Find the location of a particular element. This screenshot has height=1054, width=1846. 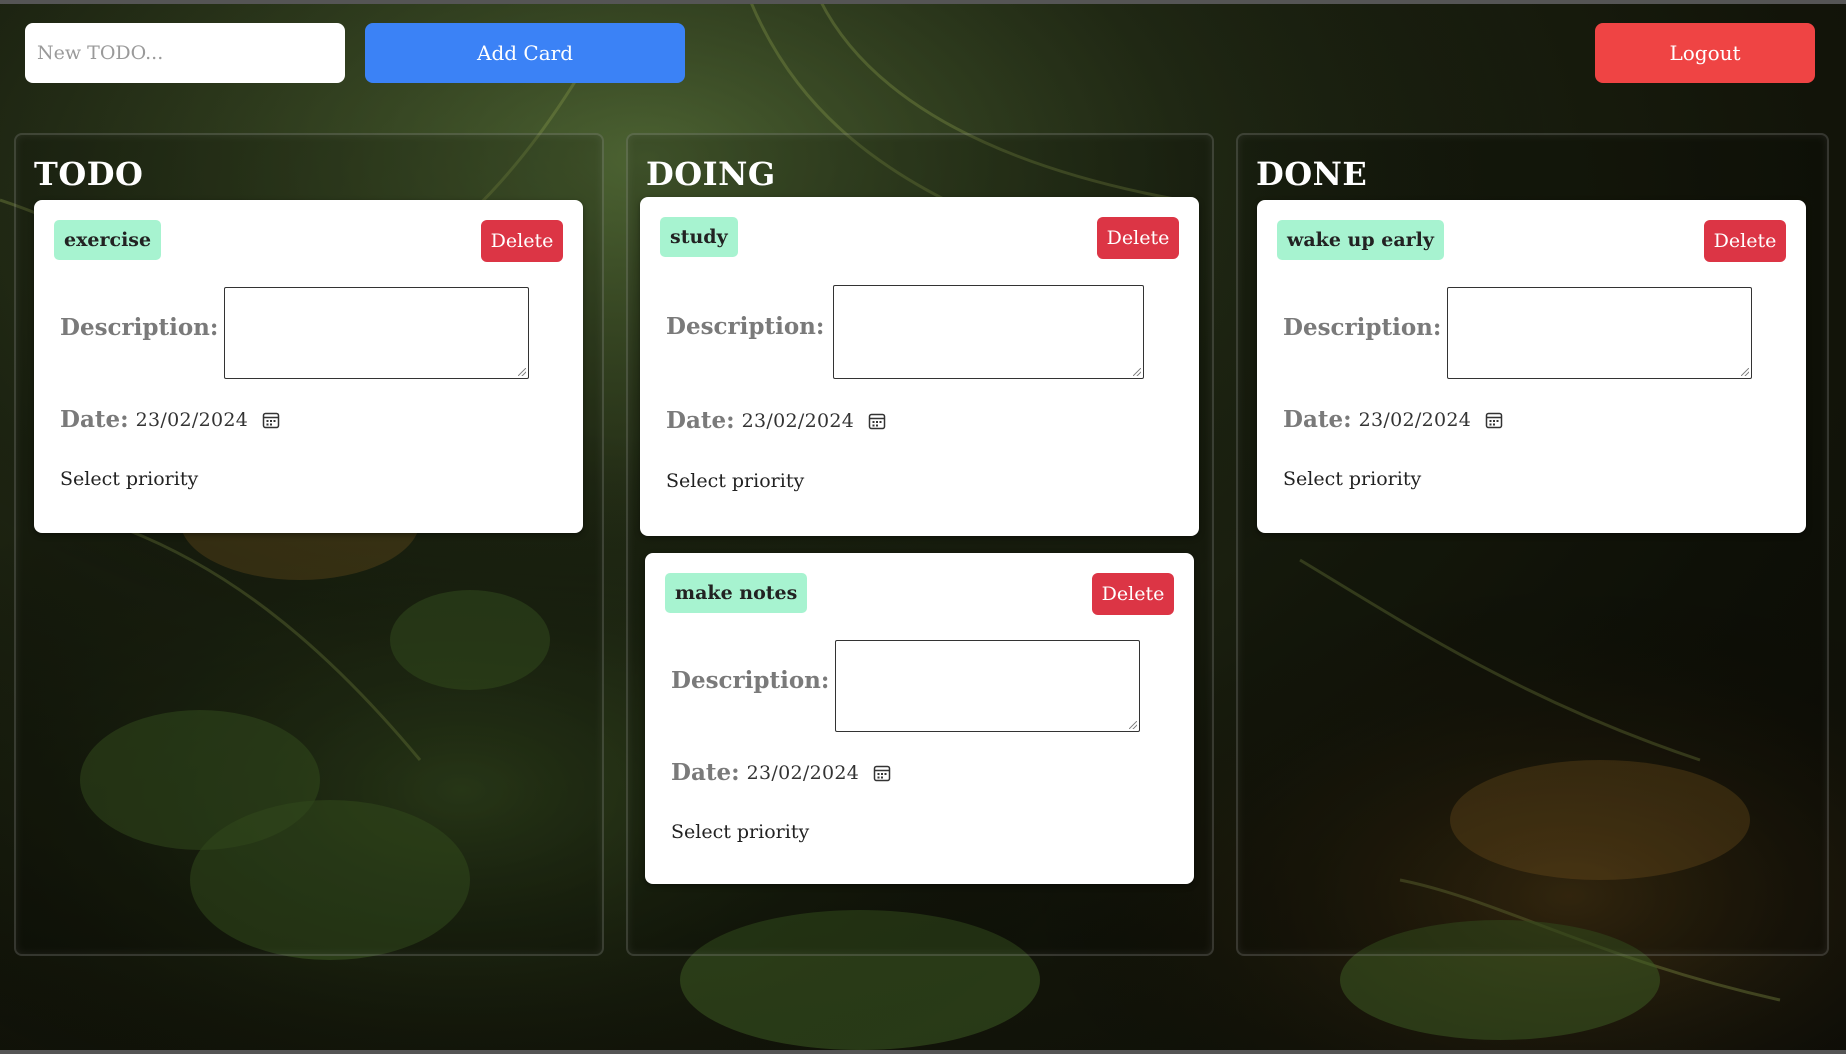

card-title-tag: study is located at coordinates (699, 237).